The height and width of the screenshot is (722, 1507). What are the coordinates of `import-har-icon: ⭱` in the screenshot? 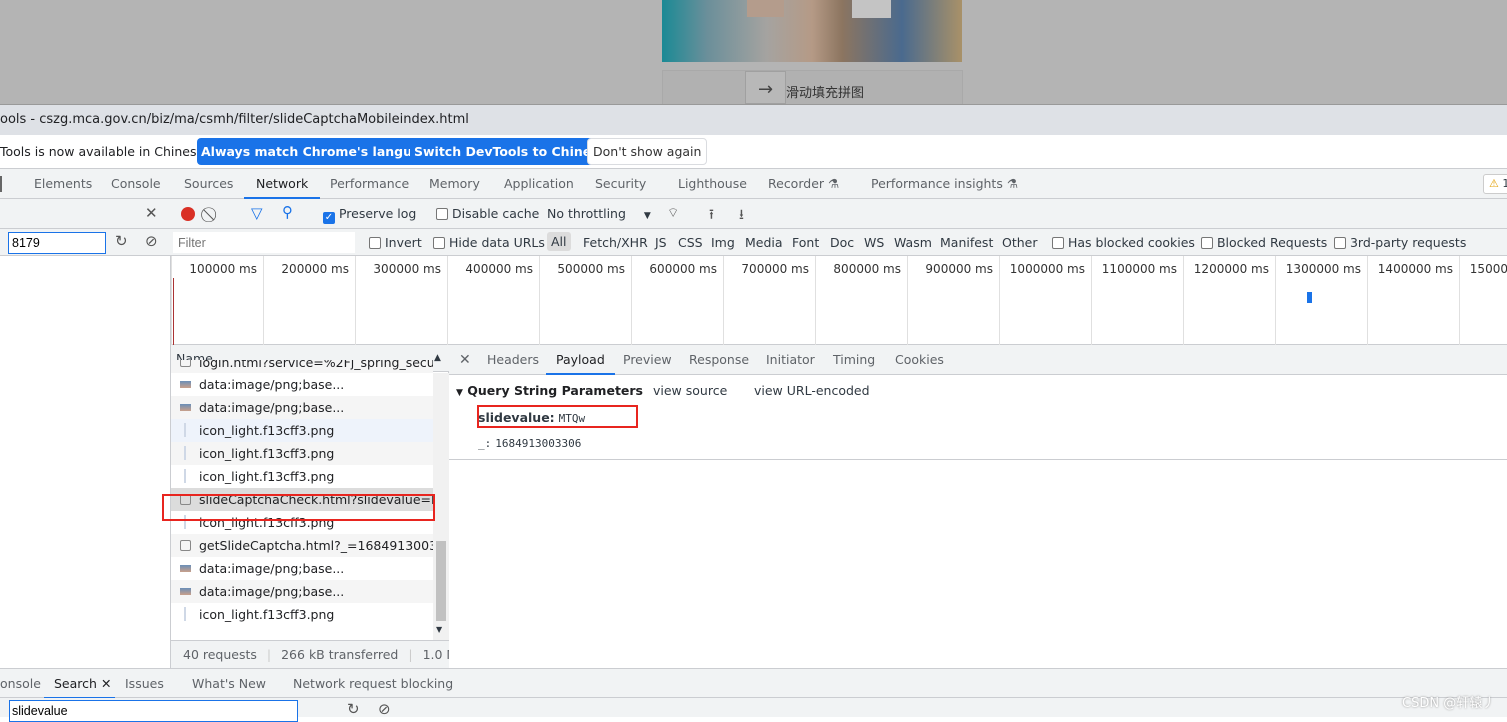 It's located at (711, 216).